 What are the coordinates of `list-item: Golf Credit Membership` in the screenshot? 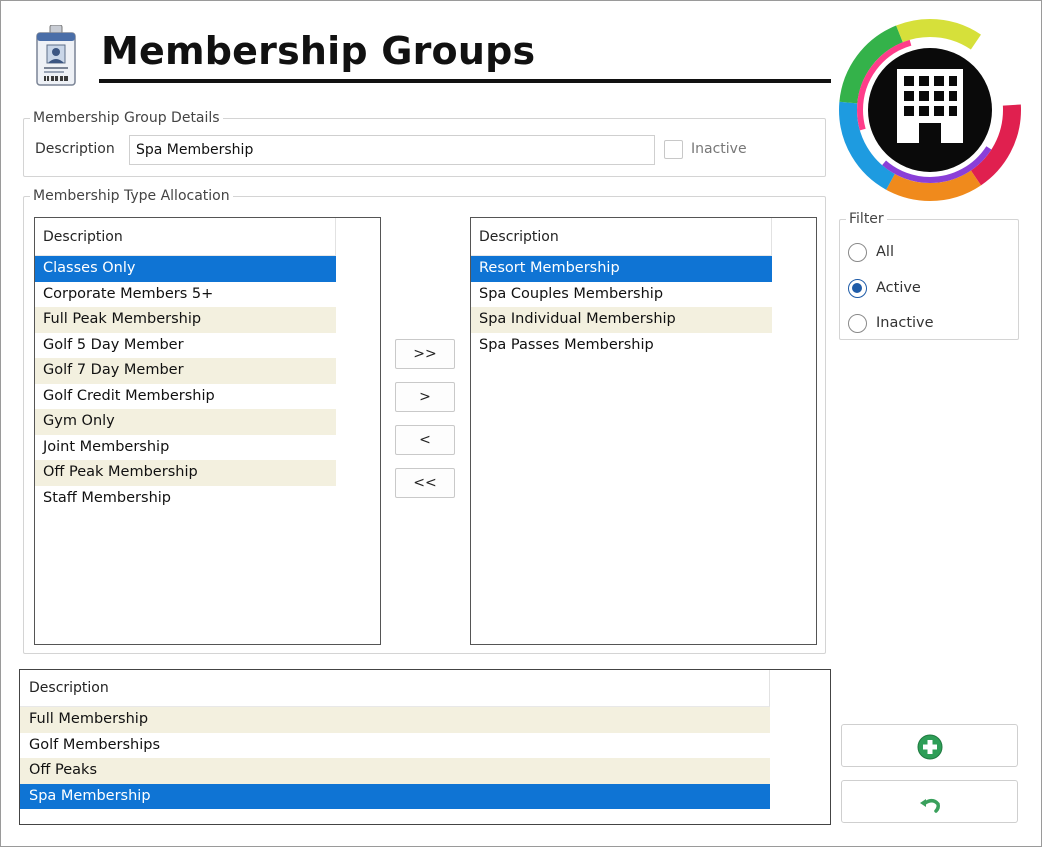 It's located at (185, 397).